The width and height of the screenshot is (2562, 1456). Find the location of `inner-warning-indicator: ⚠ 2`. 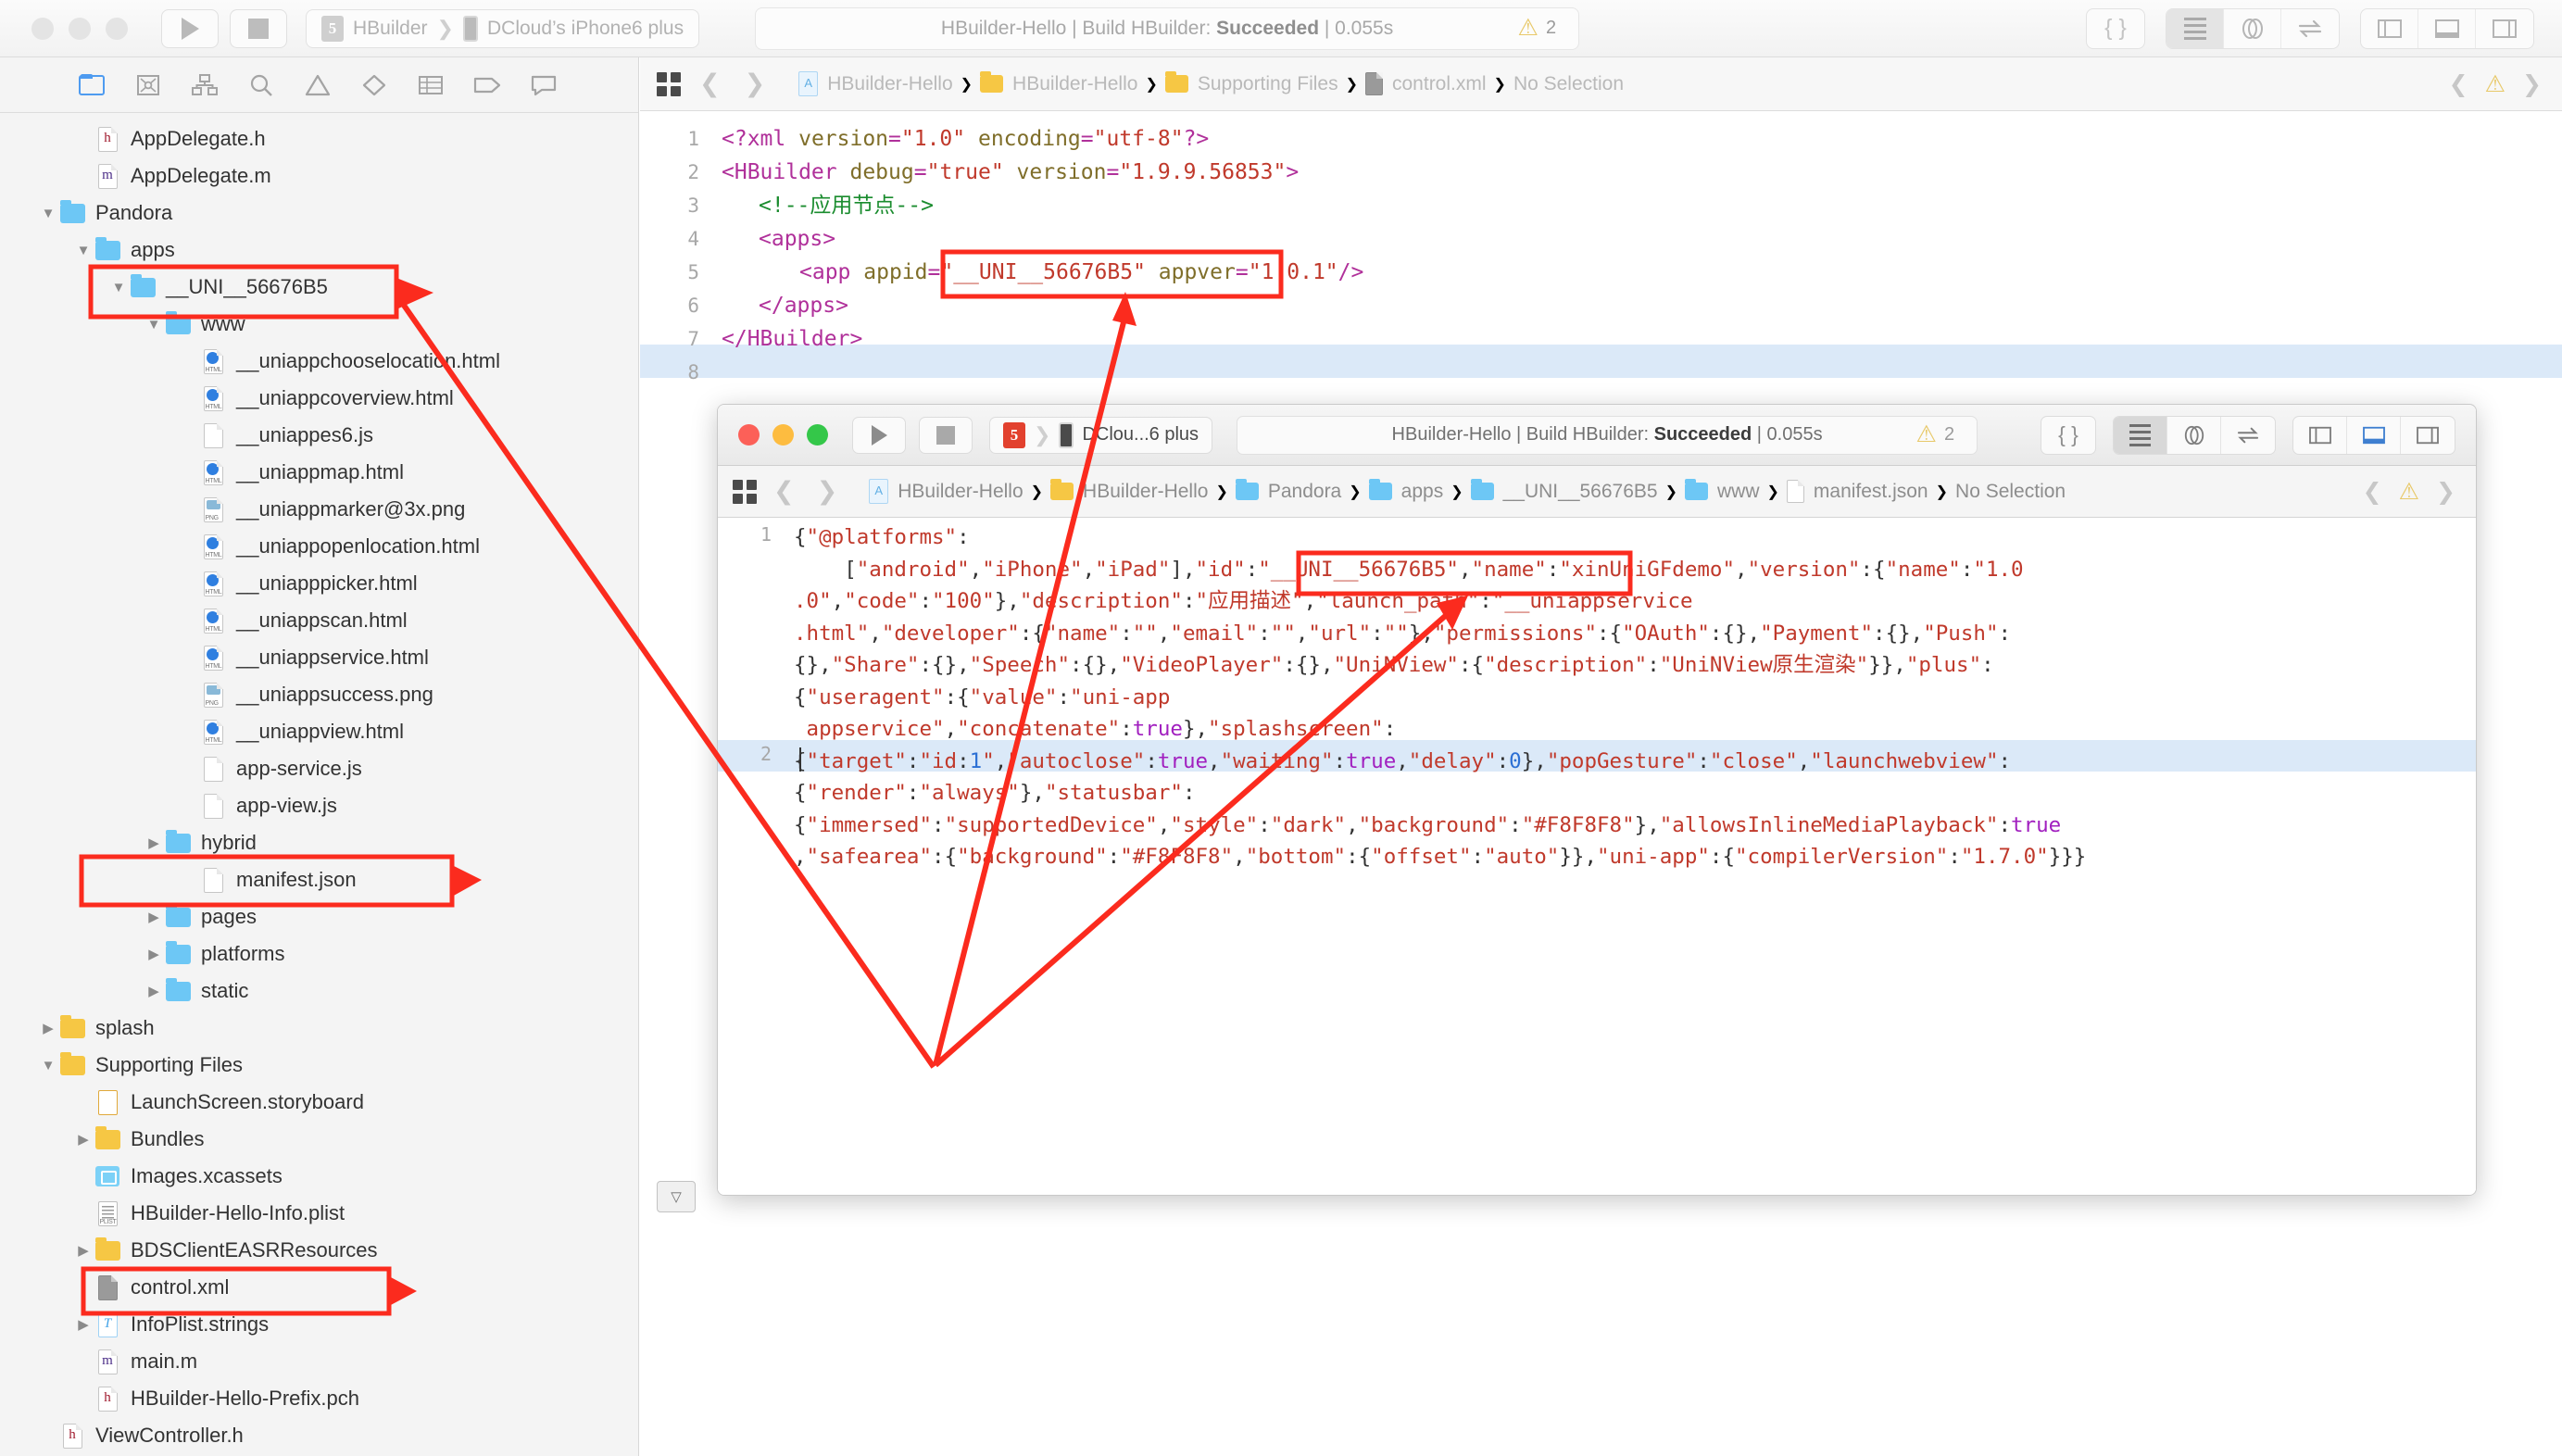

inner-warning-indicator: ⚠ 2 is located at coordinates (1935, 434).